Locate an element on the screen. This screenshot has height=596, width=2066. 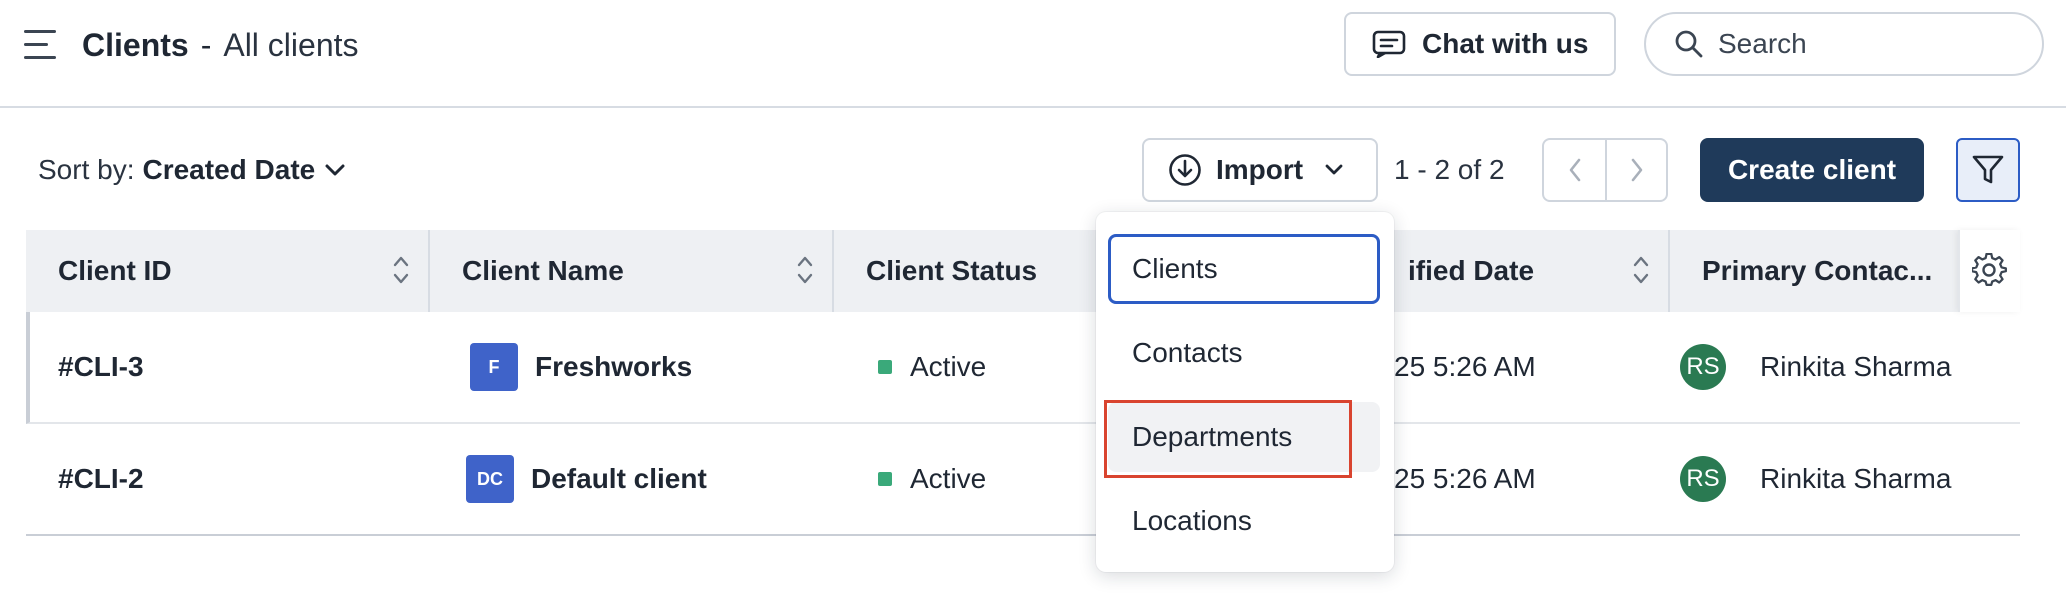
import-menu-item-clients: Clients is located at coordinates (1244, 269).